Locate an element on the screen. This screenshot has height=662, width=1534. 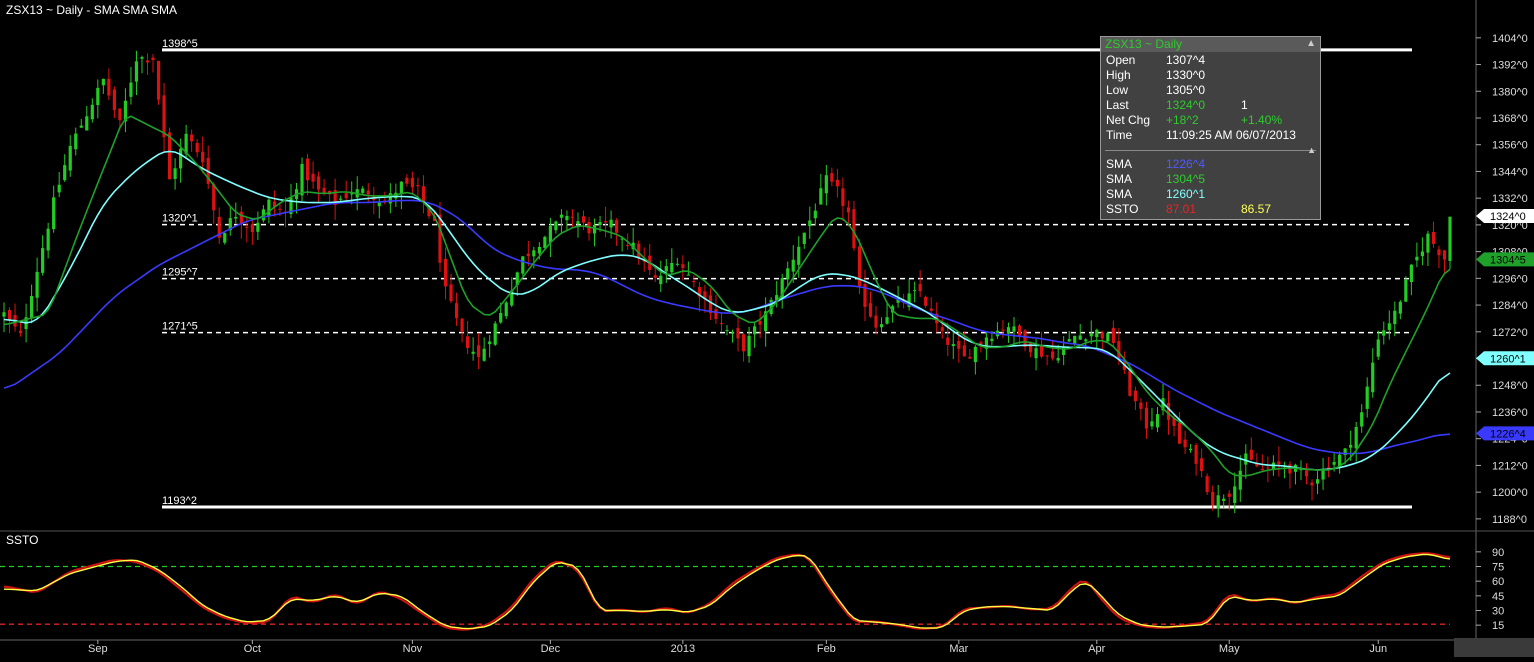
sma2-value: 1304^5 is located at coordinates (1185, 179).